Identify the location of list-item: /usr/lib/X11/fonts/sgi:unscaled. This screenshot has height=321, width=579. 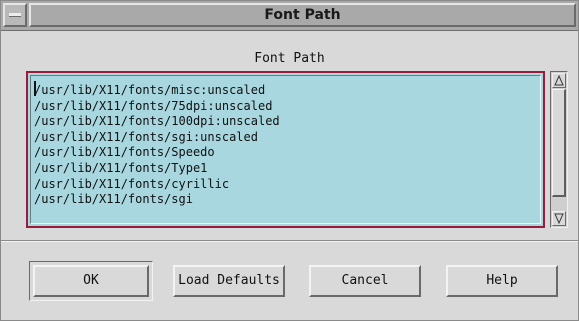
(157, 138).